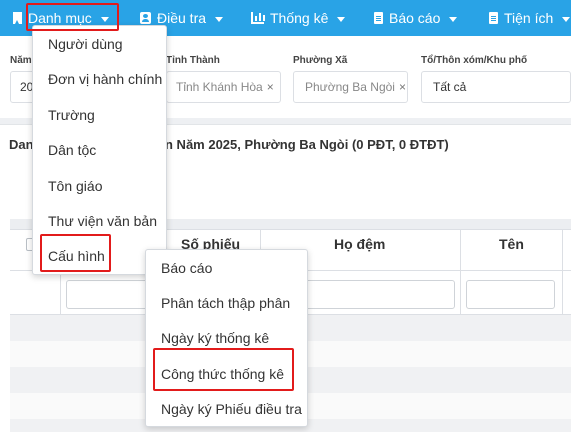  I want to click on nav-bao-cao-label: Báo cáo, so click(415, 18).